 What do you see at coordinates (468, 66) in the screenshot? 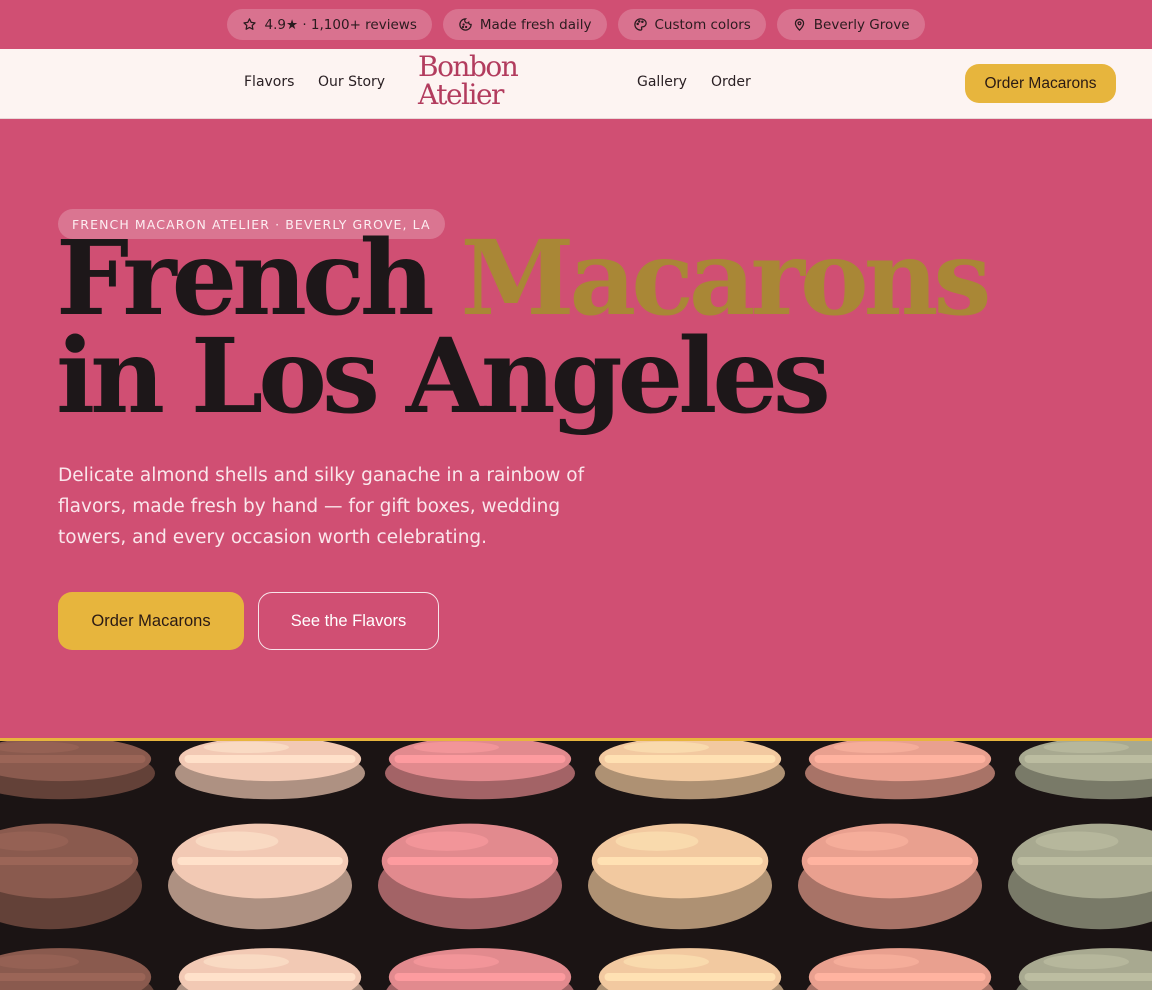
I see `logo-line-1: Bonbon` at bounding box center [468, 66].